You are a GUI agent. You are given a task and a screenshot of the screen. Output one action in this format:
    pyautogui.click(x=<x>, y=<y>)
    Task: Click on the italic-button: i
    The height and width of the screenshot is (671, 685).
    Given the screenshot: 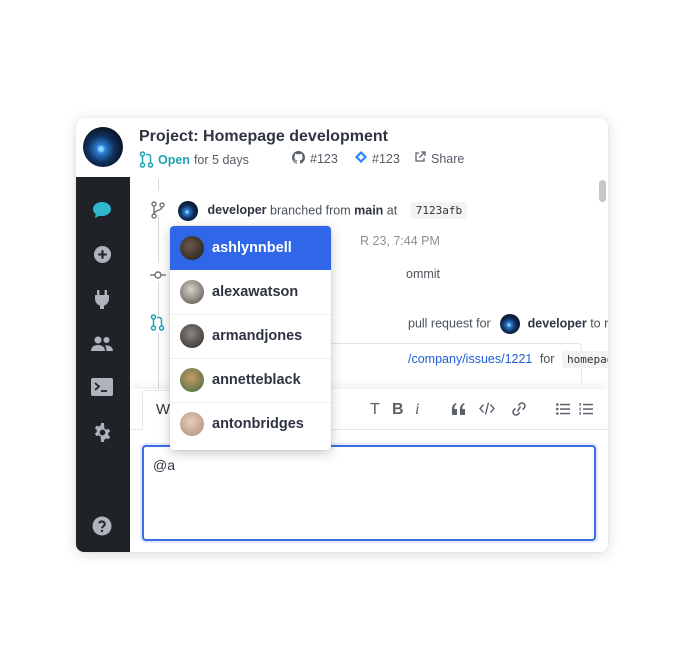 What is the action you would take?
    pyautogui.click(x=417, y=410)
    